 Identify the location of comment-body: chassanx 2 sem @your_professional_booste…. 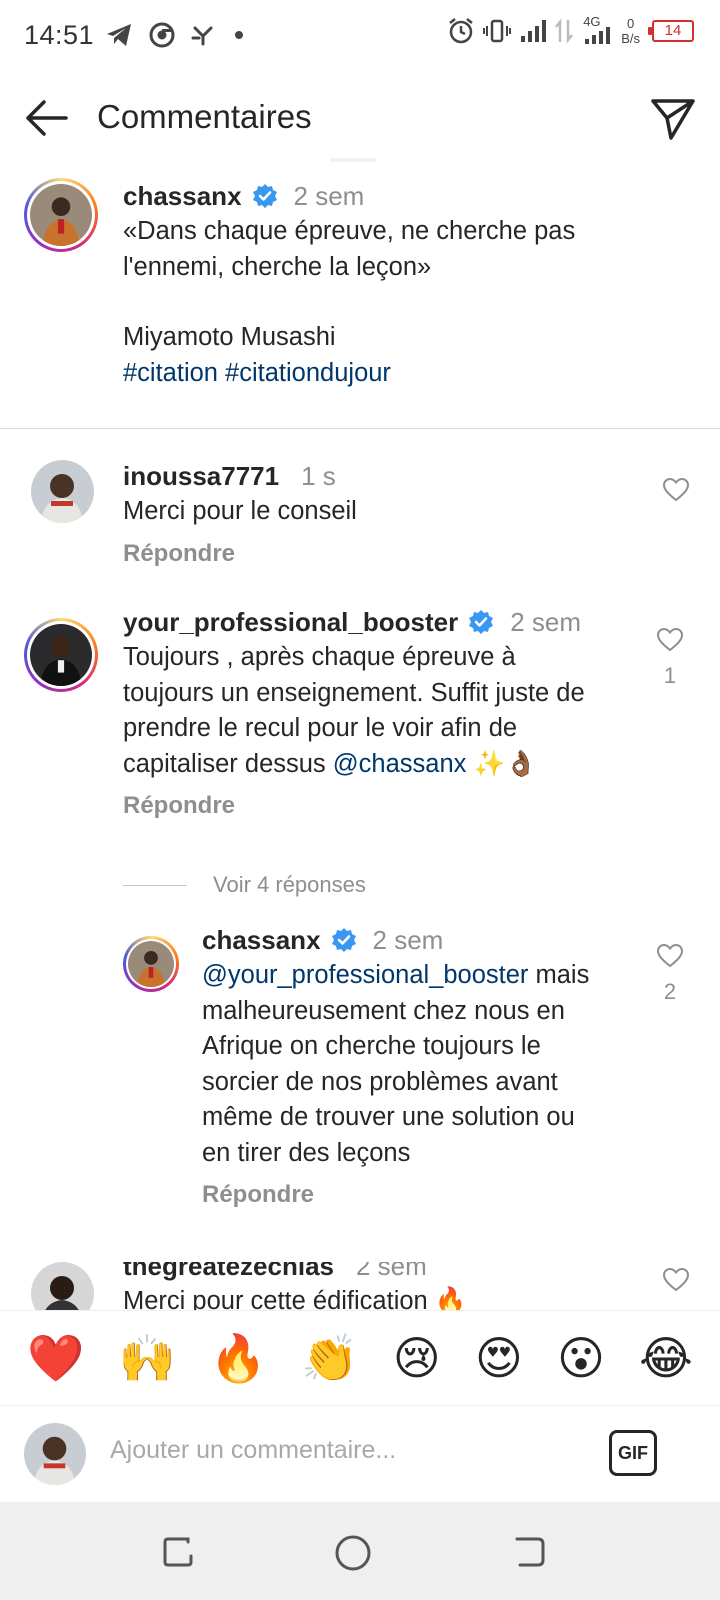
(395, 1065).